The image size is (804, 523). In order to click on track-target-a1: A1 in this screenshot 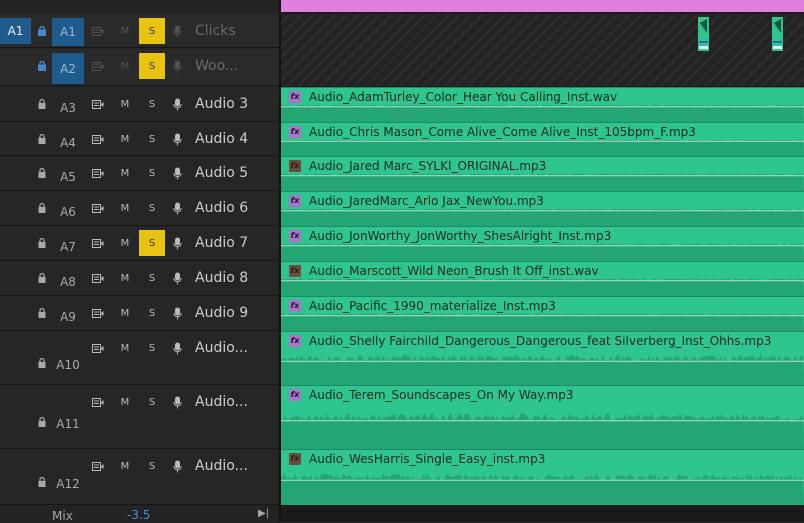, I will do `click(68, 32)`.